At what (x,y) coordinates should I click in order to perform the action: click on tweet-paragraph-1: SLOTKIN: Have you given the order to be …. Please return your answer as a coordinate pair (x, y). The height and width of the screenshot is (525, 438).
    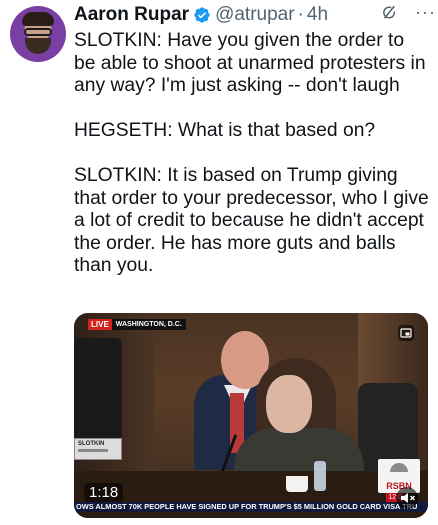
    Looking at the image, I should click on (252, 63).